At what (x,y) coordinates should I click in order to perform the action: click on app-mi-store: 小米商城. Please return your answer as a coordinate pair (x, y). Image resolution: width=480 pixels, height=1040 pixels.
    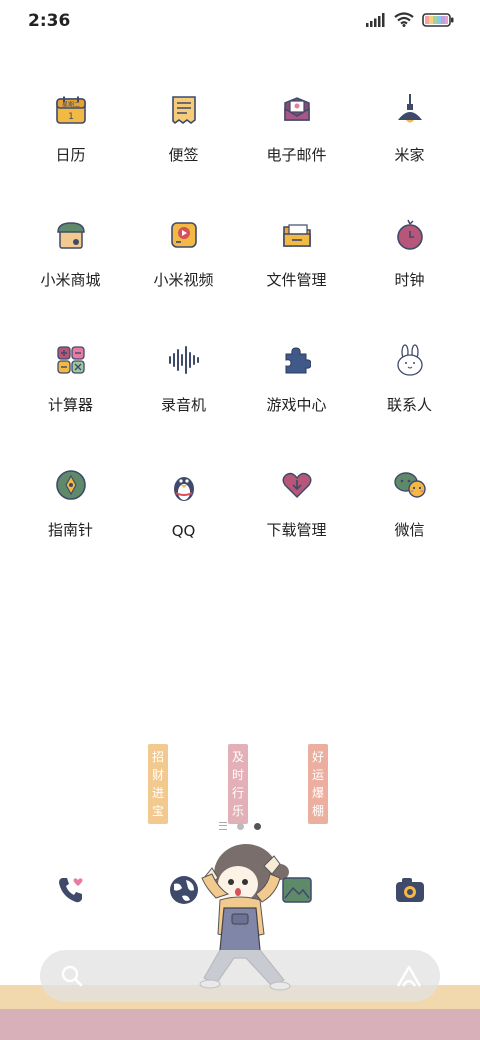
    Looking at the image, I should click on (70, 253).